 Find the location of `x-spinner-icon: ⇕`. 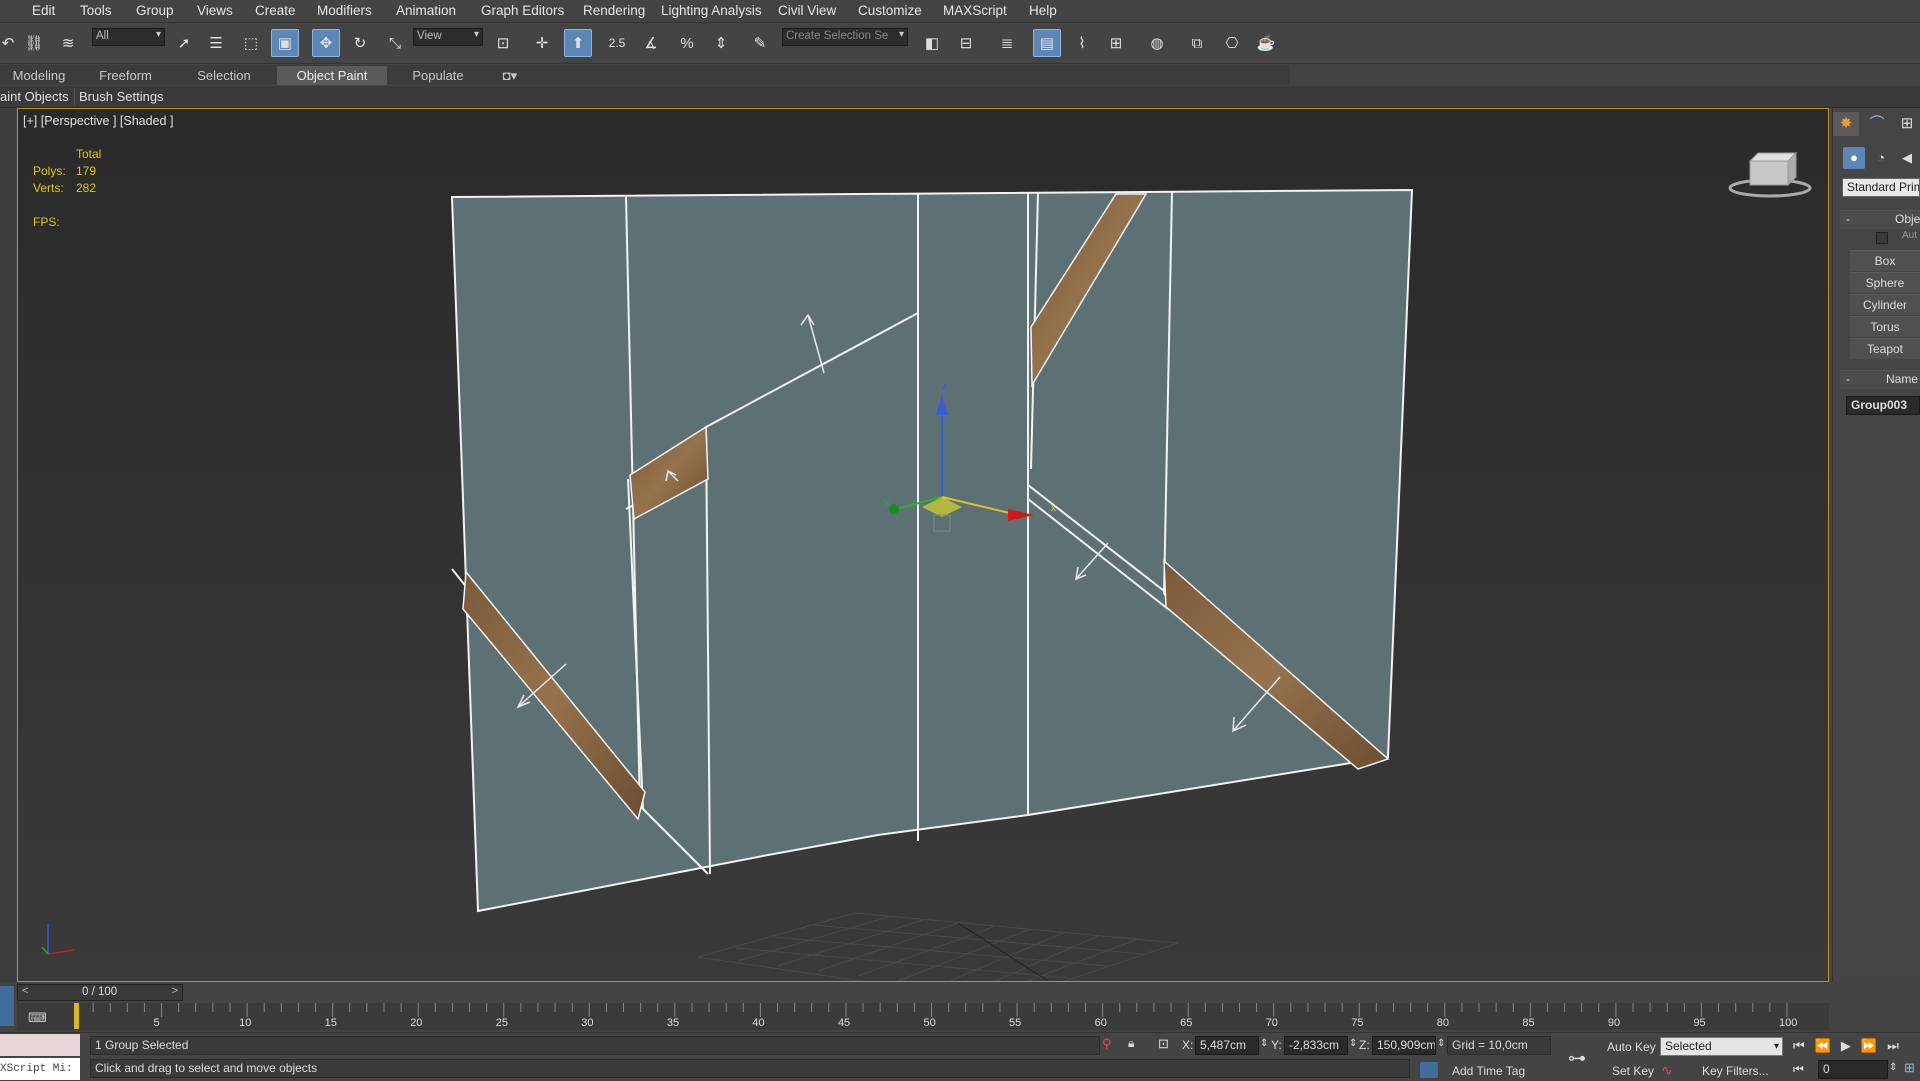

x-spinner-icon: ⇕ is located at coordinates (1264, 1043).